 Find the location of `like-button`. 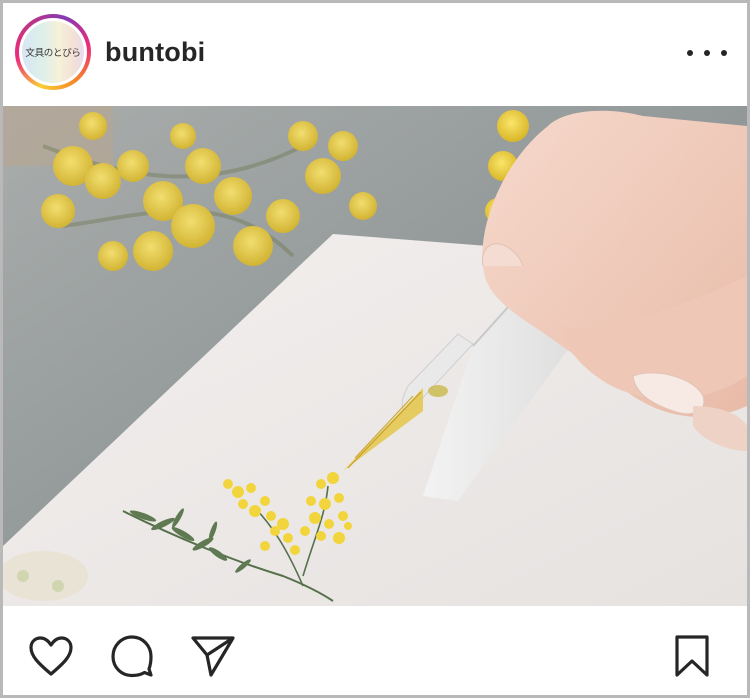

like-button is located at coordinates (51, 656).